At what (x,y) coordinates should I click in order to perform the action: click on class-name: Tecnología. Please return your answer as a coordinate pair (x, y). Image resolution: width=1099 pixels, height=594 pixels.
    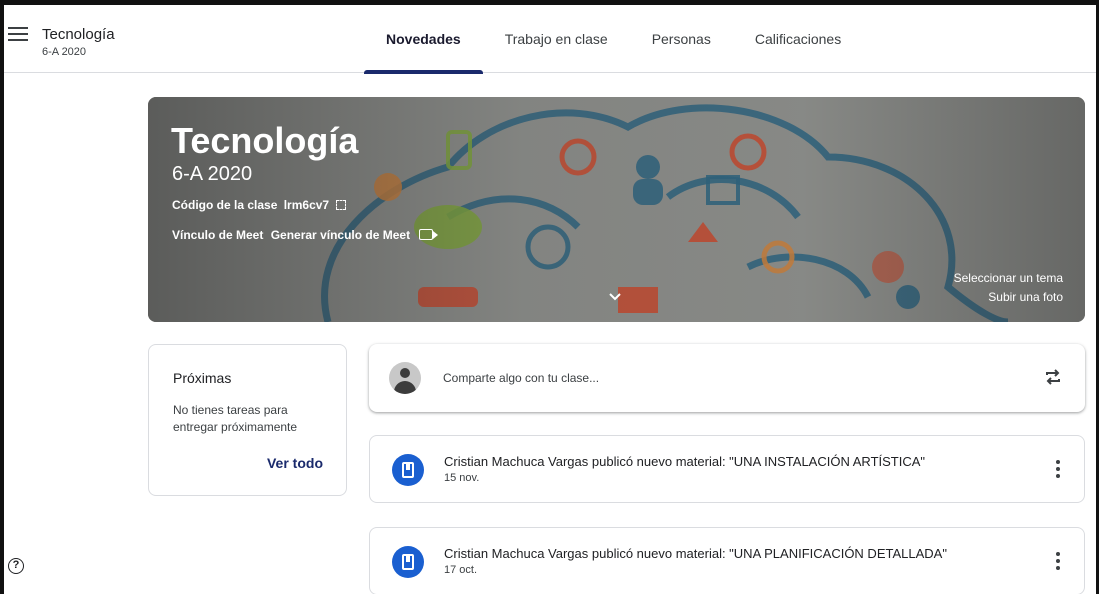
    Looking at the image, I should click on (78, 34).